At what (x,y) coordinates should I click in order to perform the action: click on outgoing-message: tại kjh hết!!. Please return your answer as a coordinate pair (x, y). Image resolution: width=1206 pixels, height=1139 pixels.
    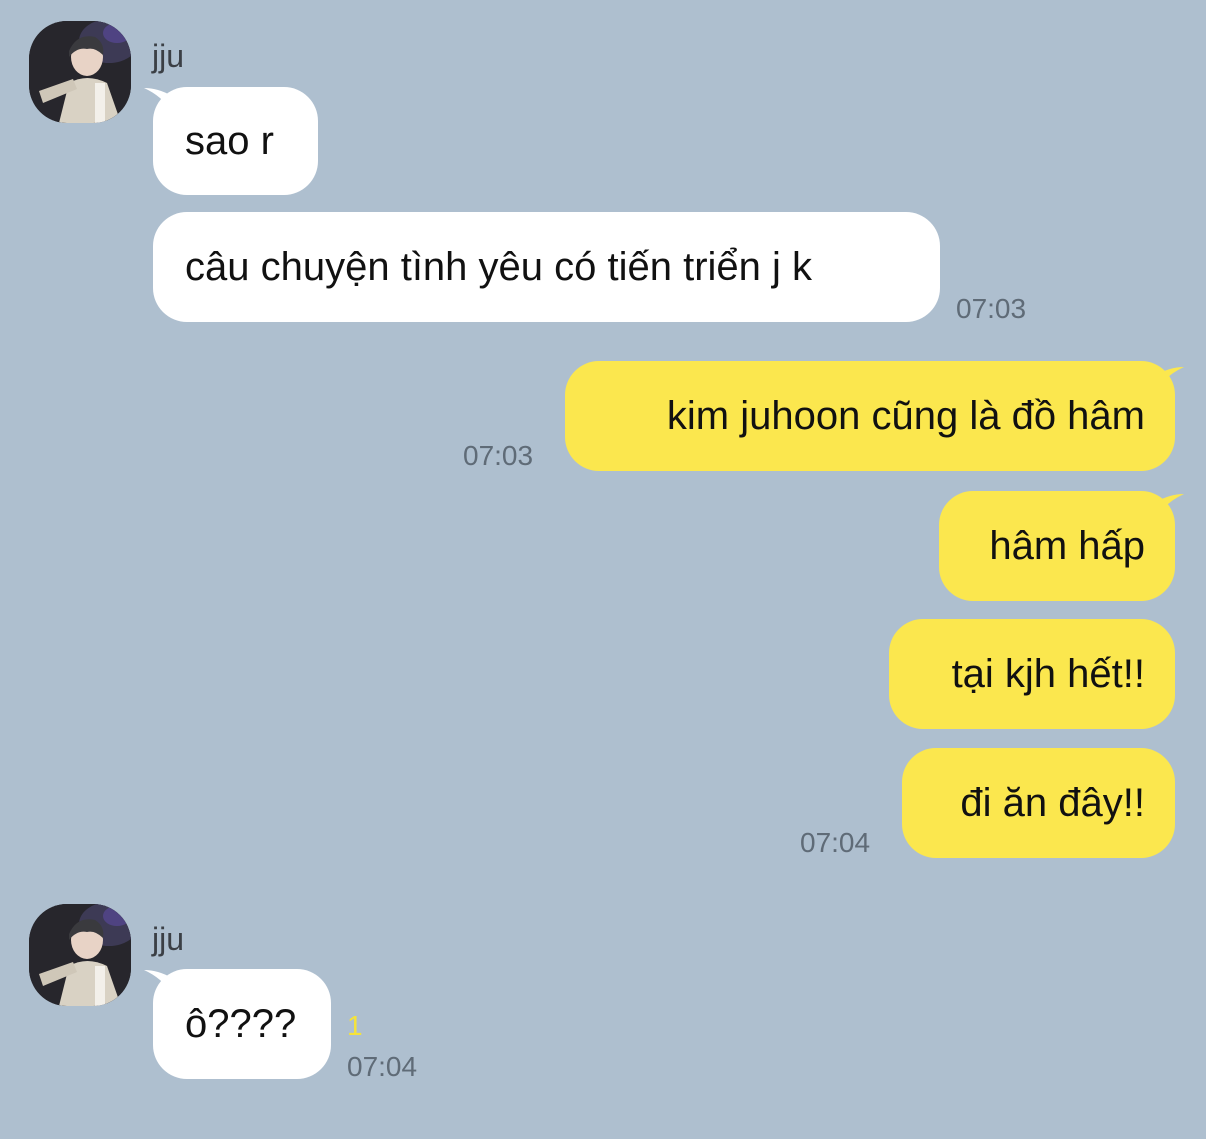
    Looking at the image, I should click on (1032, 674).